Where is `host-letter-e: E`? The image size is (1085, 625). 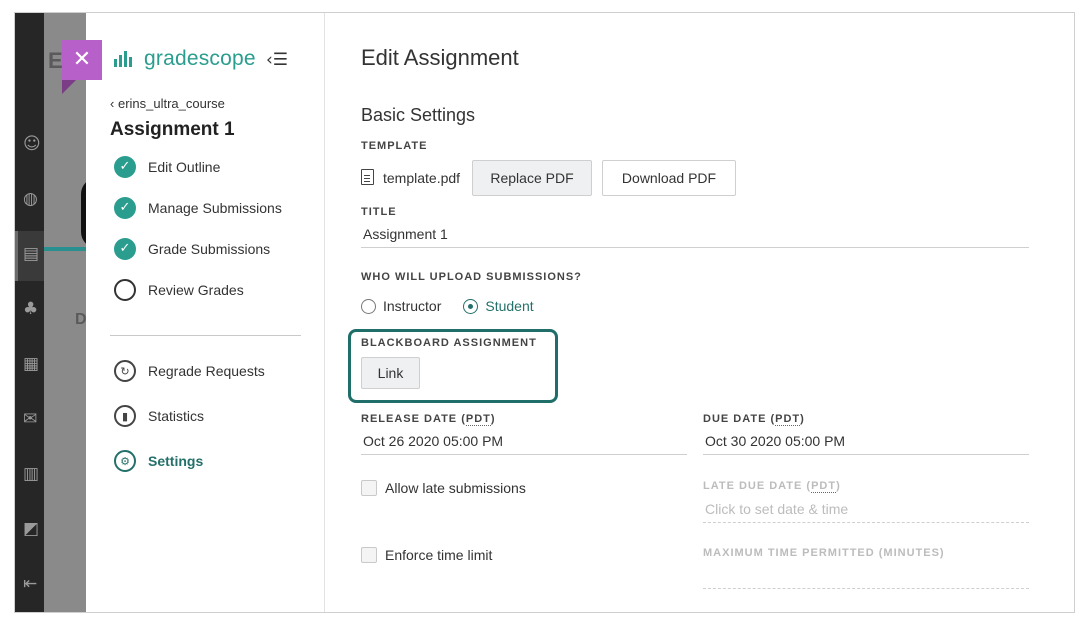 host-letter-e: E is located at coordinates (55, 60).